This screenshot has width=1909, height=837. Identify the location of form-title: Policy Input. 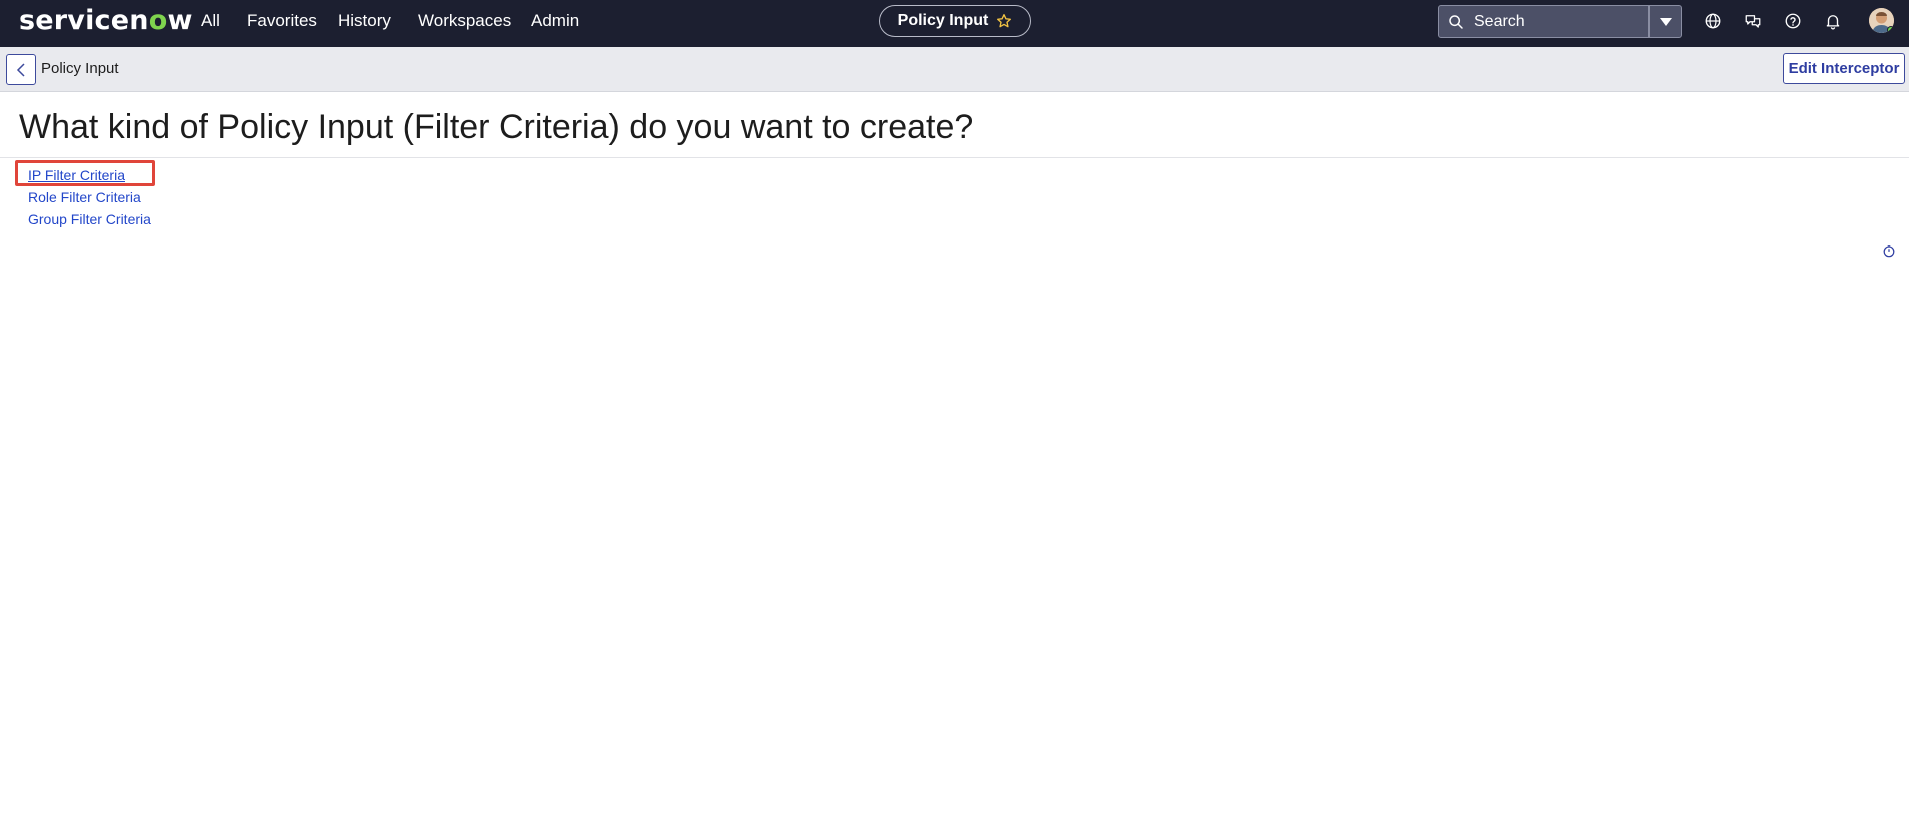
(80, 68).